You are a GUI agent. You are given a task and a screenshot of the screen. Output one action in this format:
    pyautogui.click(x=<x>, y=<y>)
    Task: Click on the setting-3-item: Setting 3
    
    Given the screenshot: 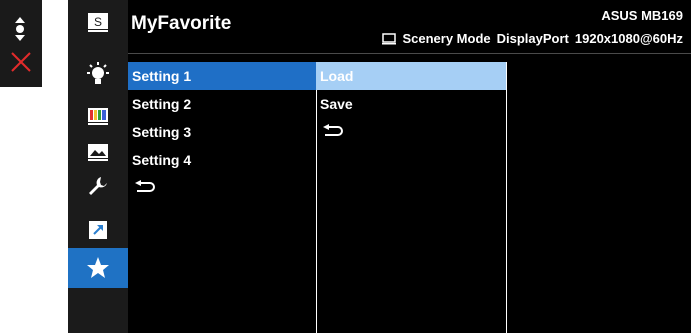 What is the action you would take?
    pyautogui.click(x=222, y=132)
    